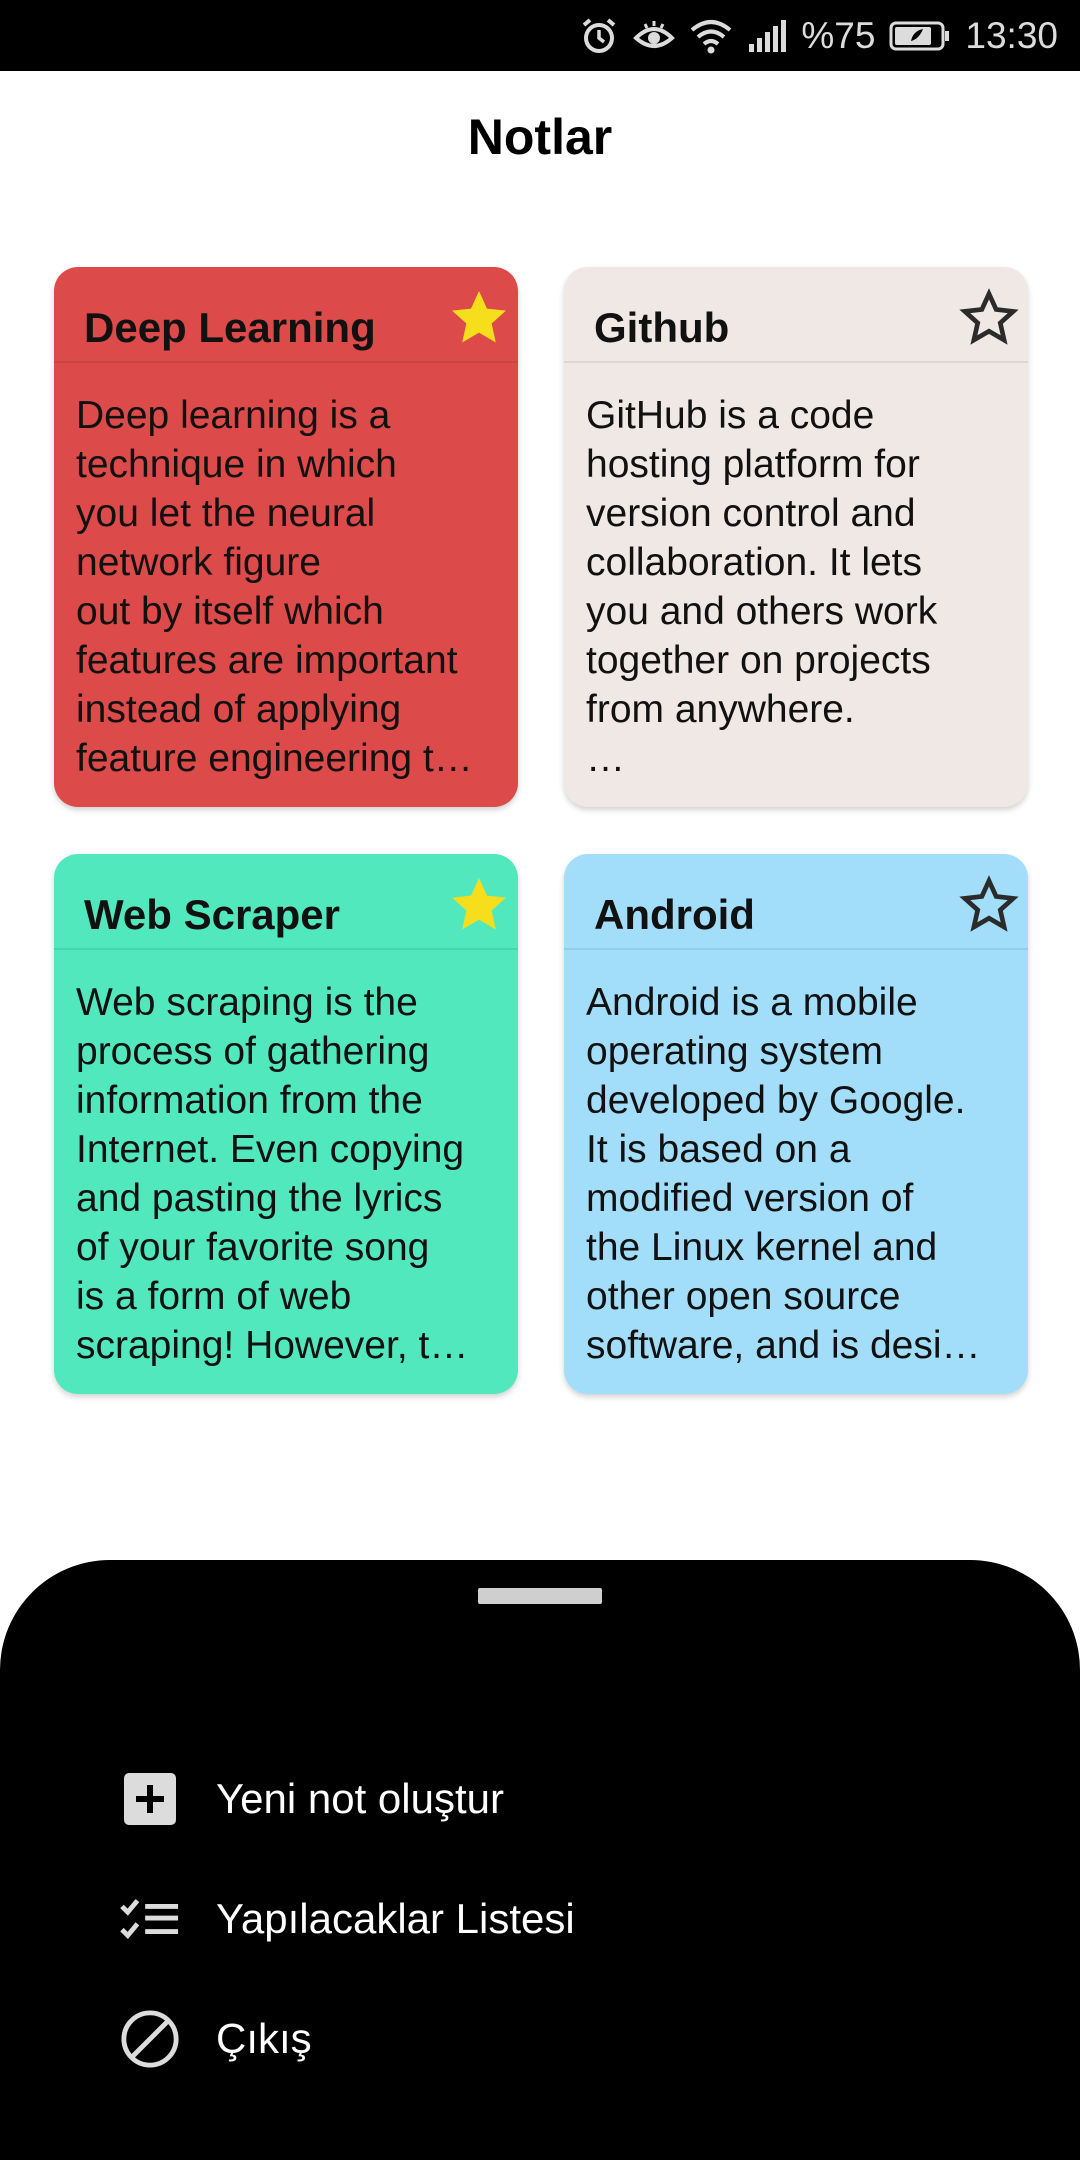  Describe the element at coordinates (150, 1919) in the screenshot. I see `checklist-icon` at that location.